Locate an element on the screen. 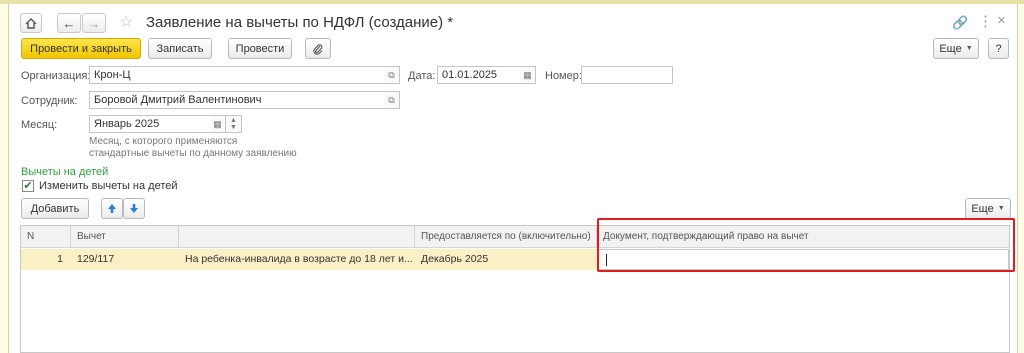 The width and height of the screenshot is (1024, 353). row-number: 1 is located at coordinates (60, 259).